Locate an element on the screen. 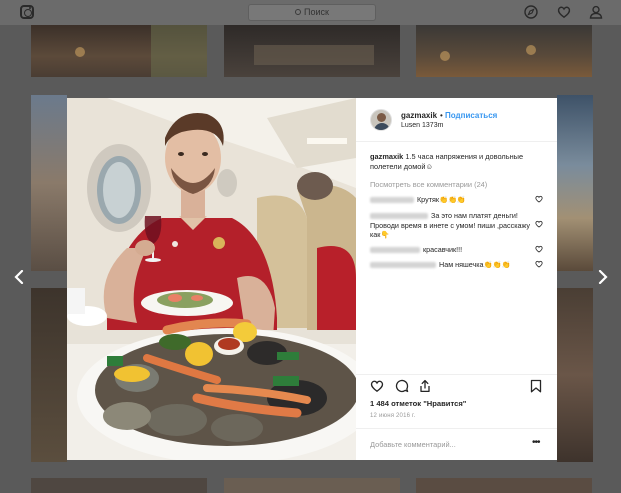  more-options-icon: ••• is located at coordinates (536, 443).